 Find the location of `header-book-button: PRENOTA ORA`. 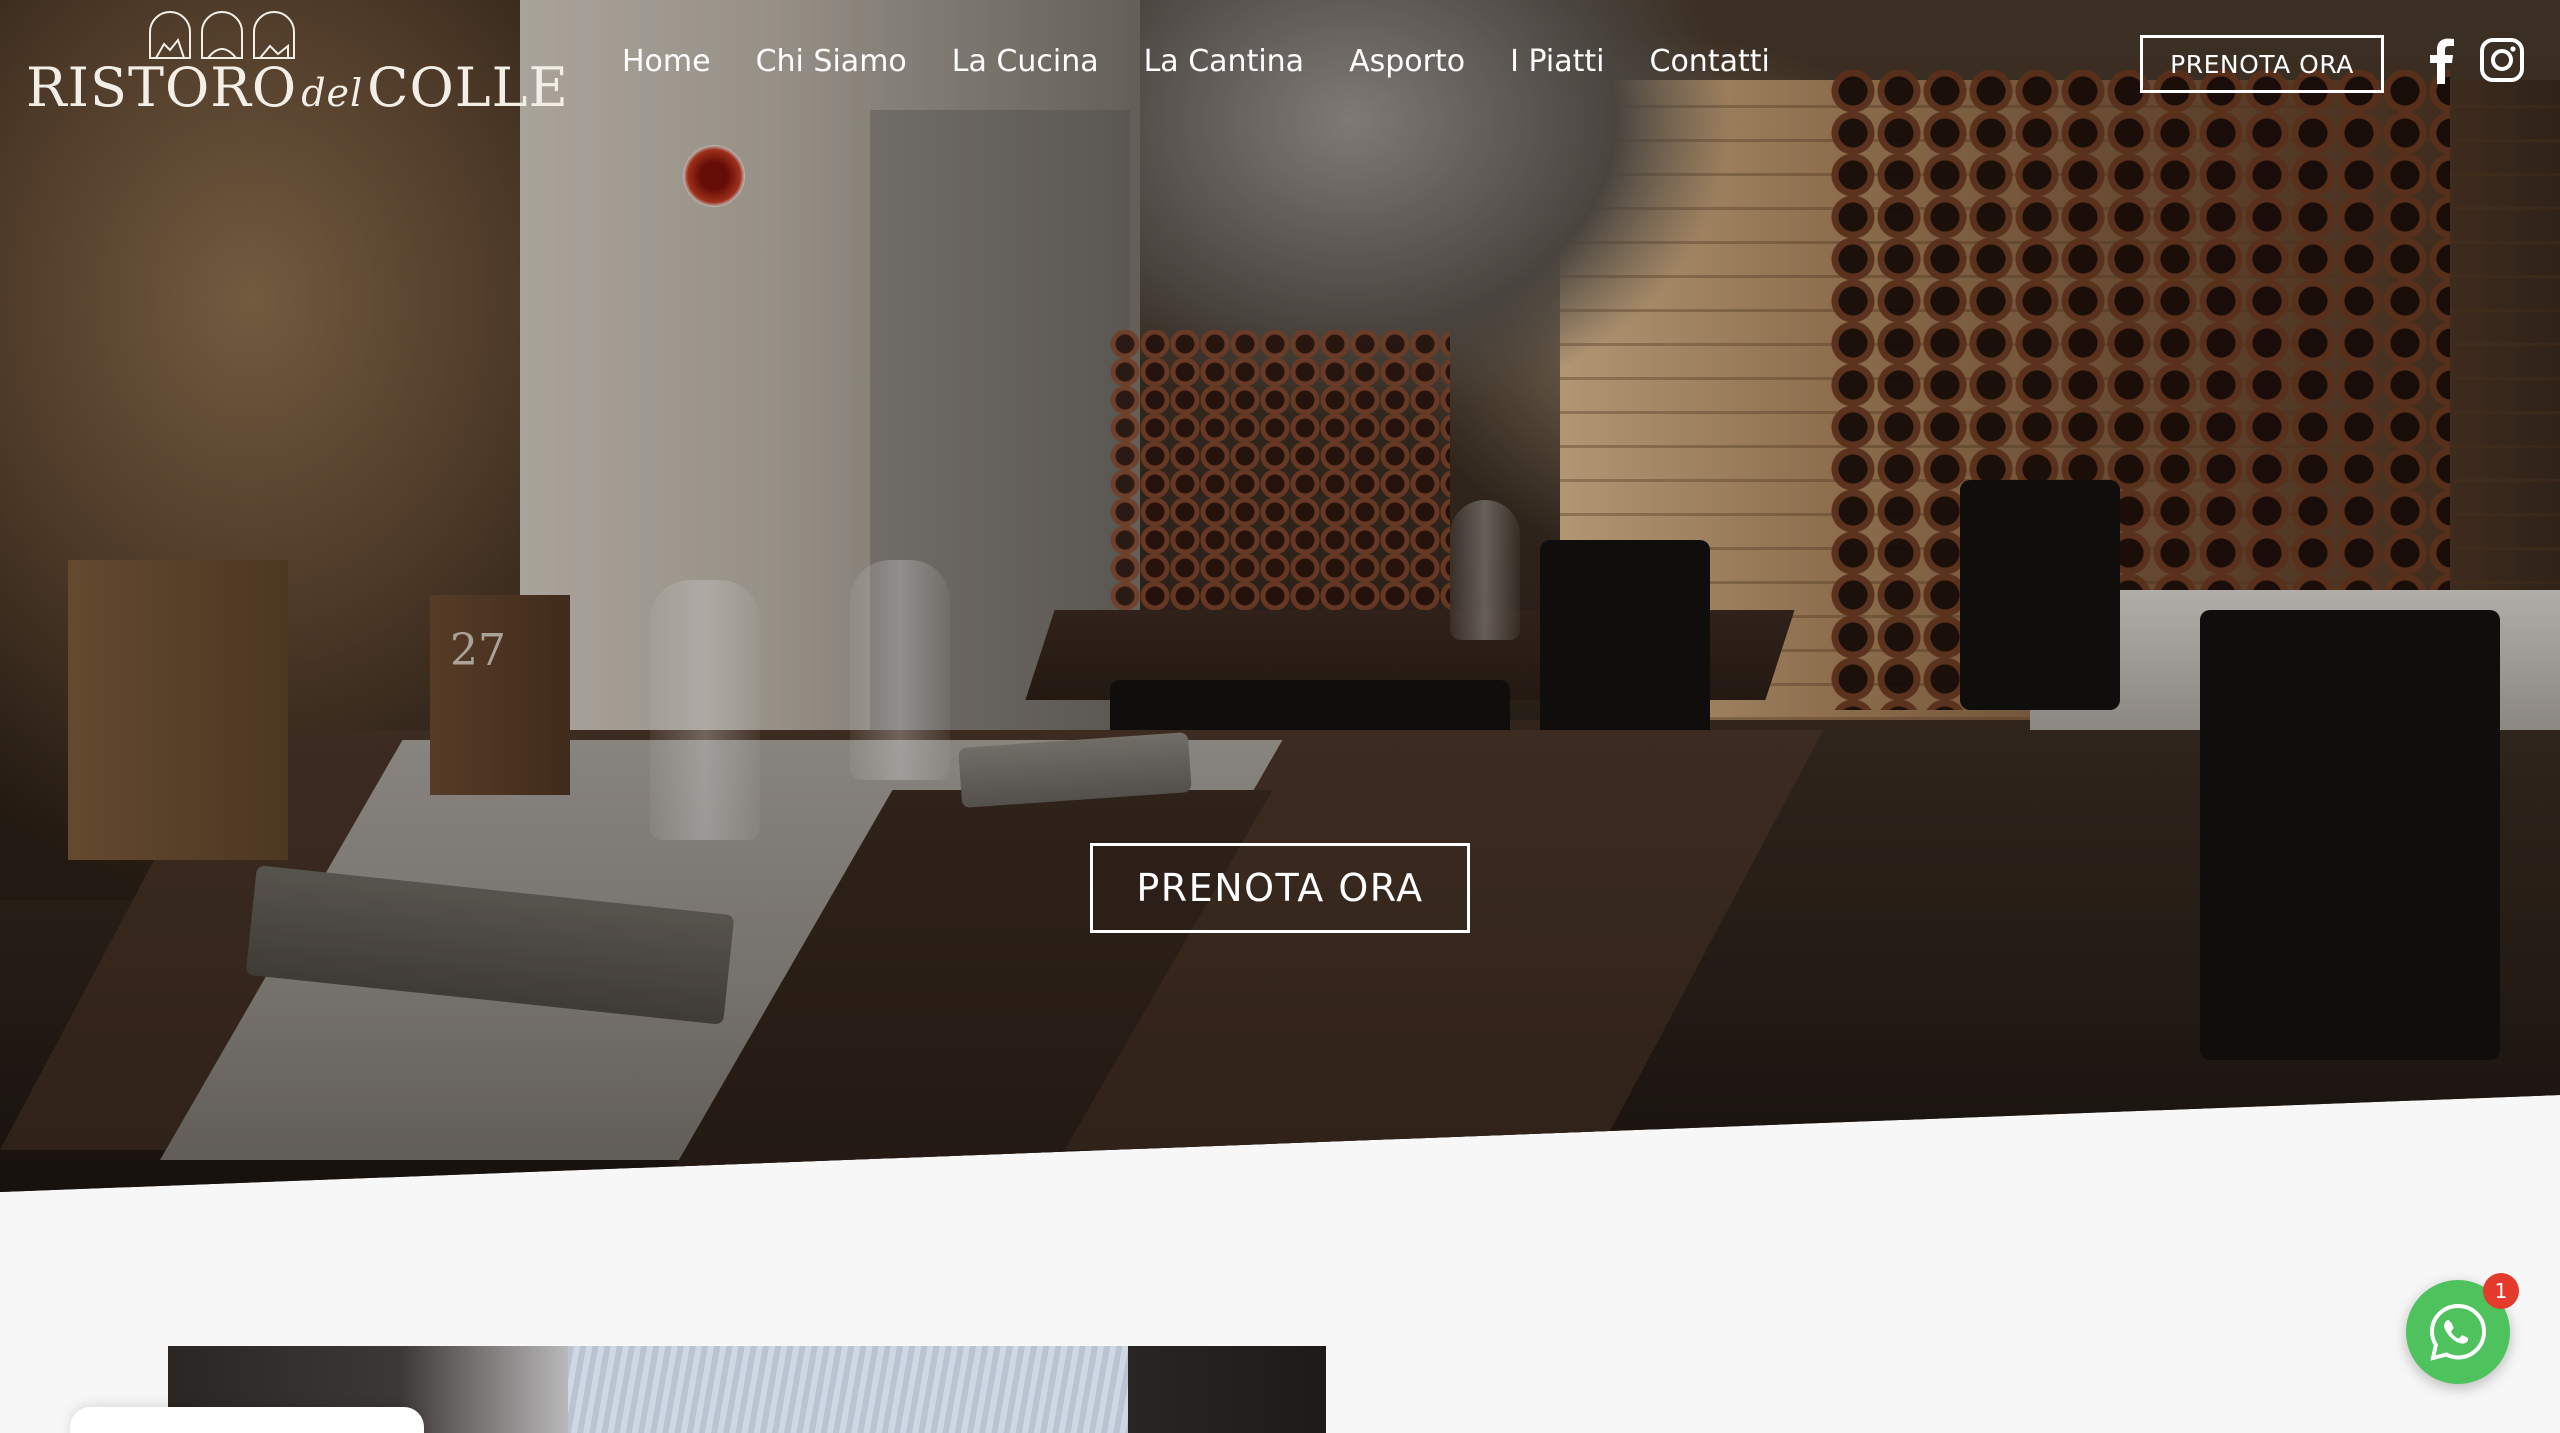

header-book-button: PRENOTA ORA is located at coordinates (2262, 64).